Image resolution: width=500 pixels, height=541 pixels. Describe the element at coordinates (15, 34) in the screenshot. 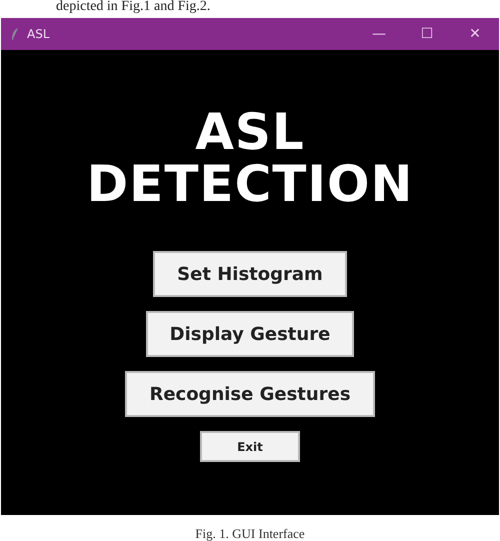

I see `feather-icon` at that location.